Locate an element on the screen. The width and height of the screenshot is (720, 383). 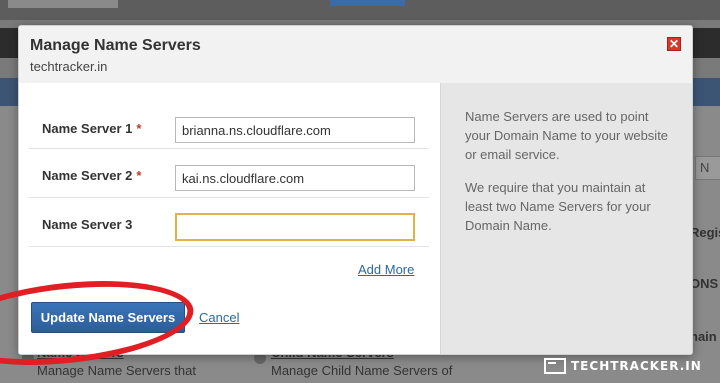
background-topbar is located at coordinates (360, 10).